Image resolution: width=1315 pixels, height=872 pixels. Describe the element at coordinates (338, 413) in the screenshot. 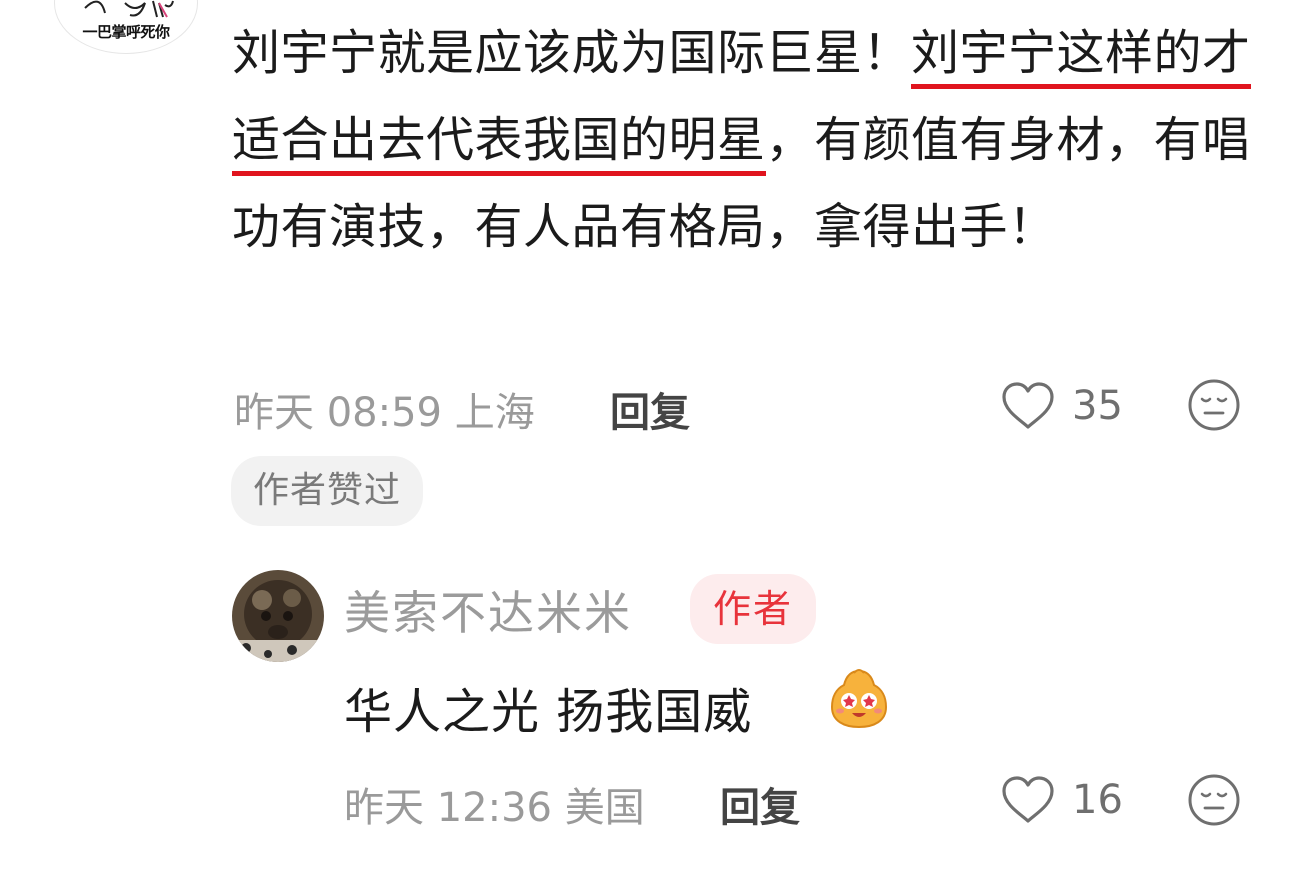

I see `comment-time: 昨天 08:59` at that location.